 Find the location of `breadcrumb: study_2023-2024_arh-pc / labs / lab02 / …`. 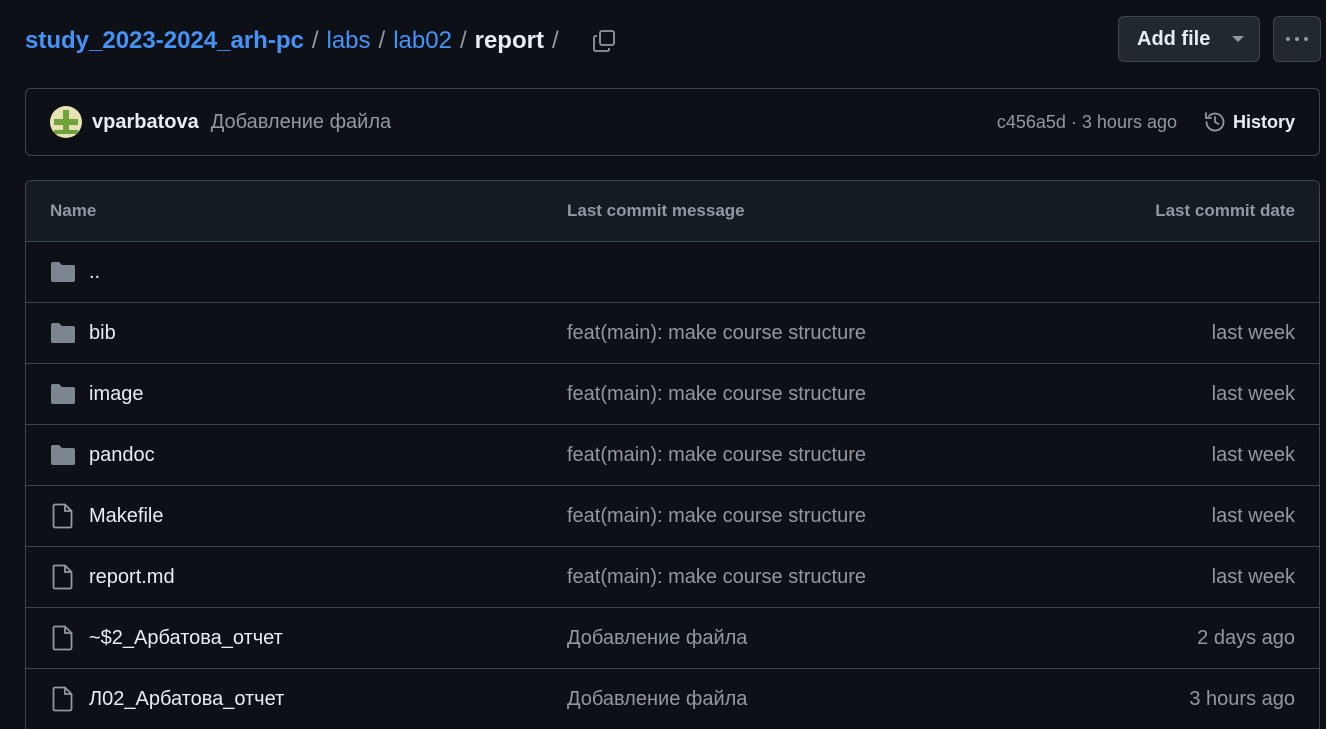

breadcrumb: study_2023-2024_arh-pc / labs / lab02 / … is located at coordinates (322, 41).